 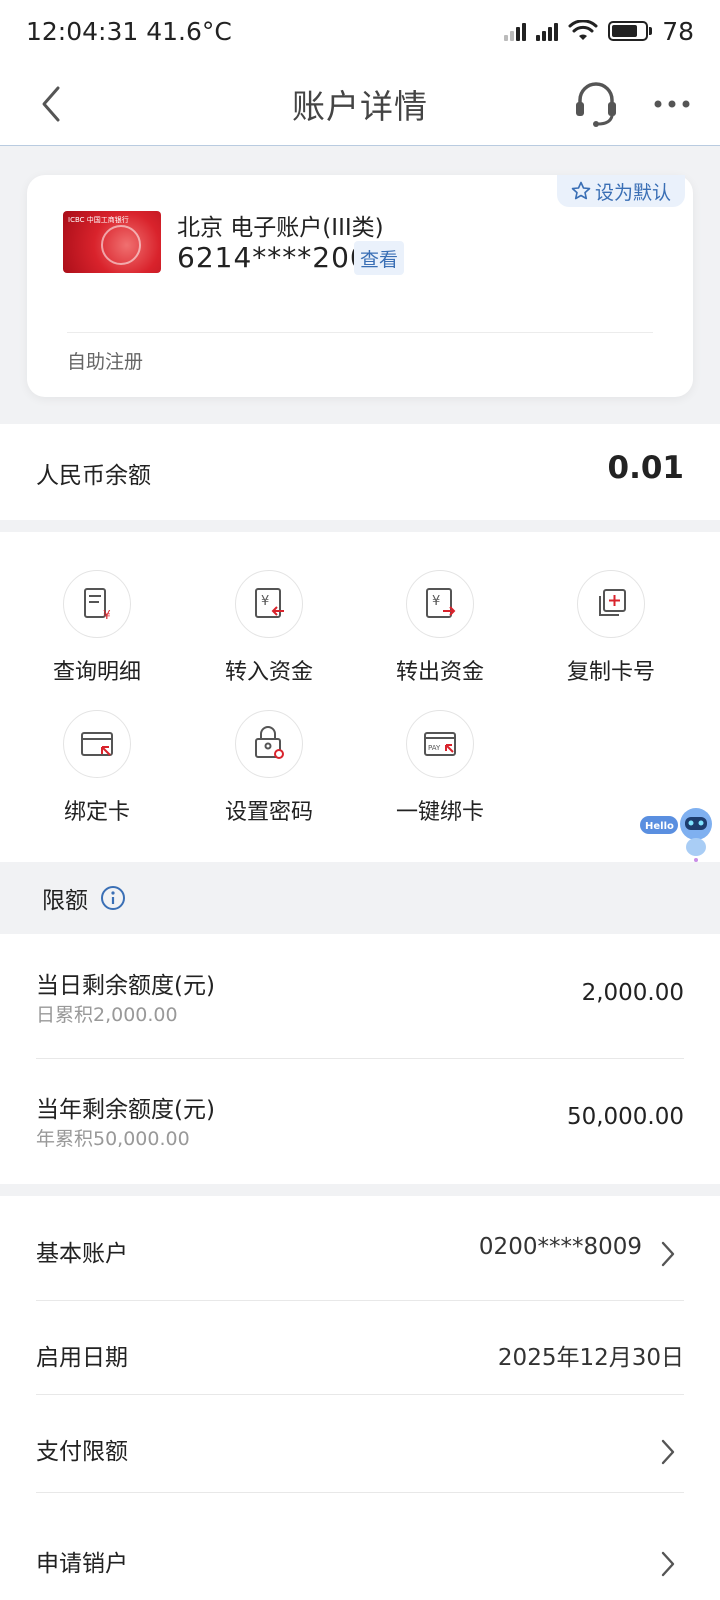 I want to click on robot-assistant-icon: Hello, so click(x=678, y=832).